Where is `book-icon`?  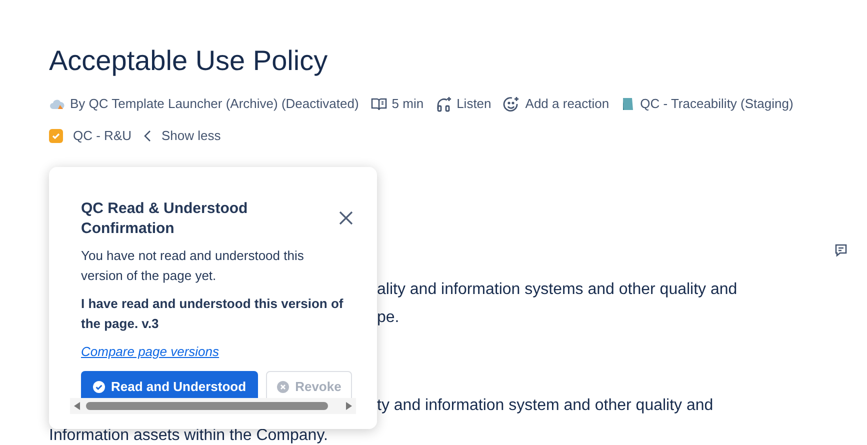
book-icon is located at coordinates (378, 104).